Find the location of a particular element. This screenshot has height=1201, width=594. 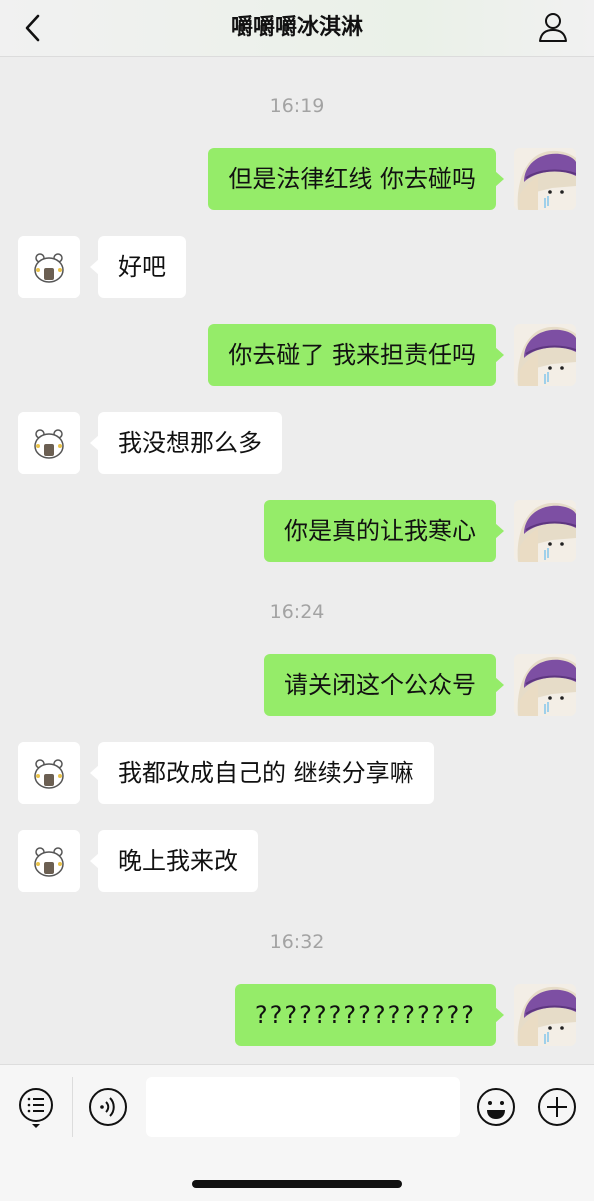

plus-icon is located at coordinates (557, 1107).